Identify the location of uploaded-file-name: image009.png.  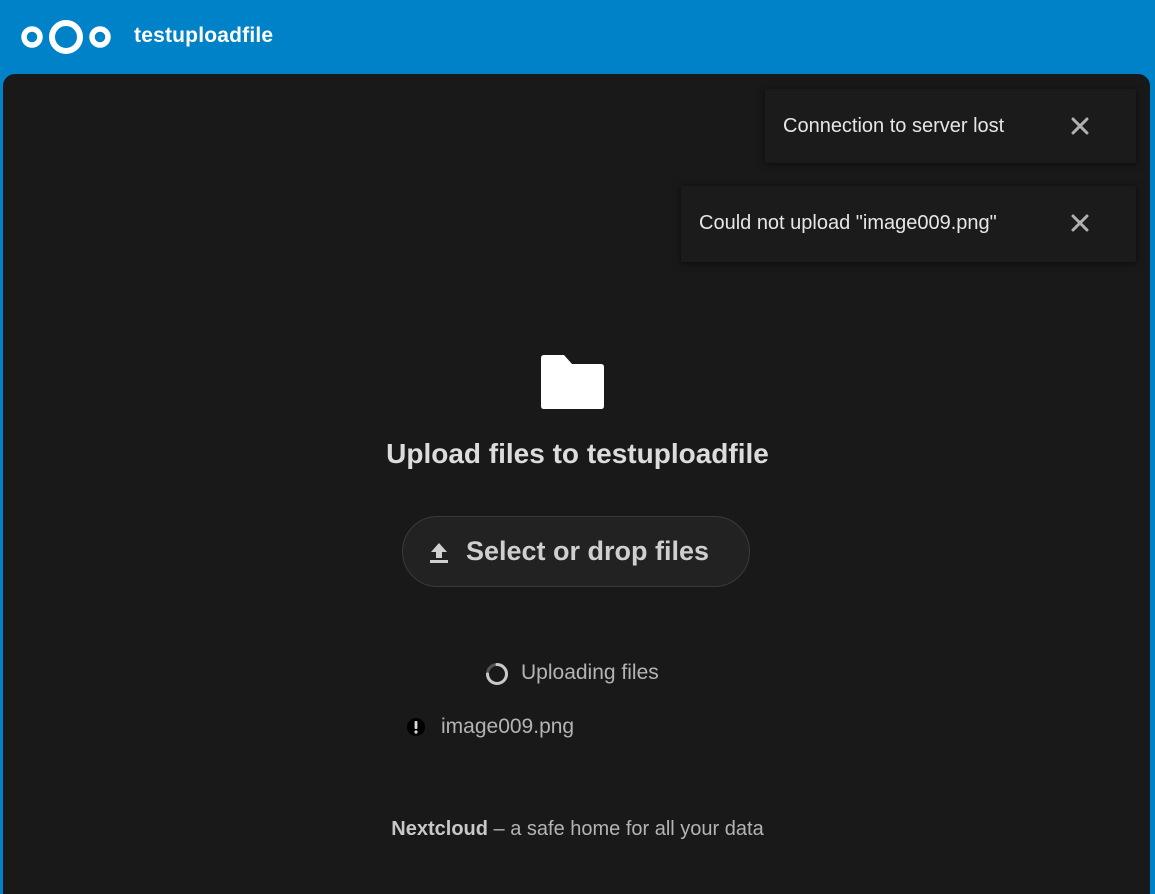
(508, 726).